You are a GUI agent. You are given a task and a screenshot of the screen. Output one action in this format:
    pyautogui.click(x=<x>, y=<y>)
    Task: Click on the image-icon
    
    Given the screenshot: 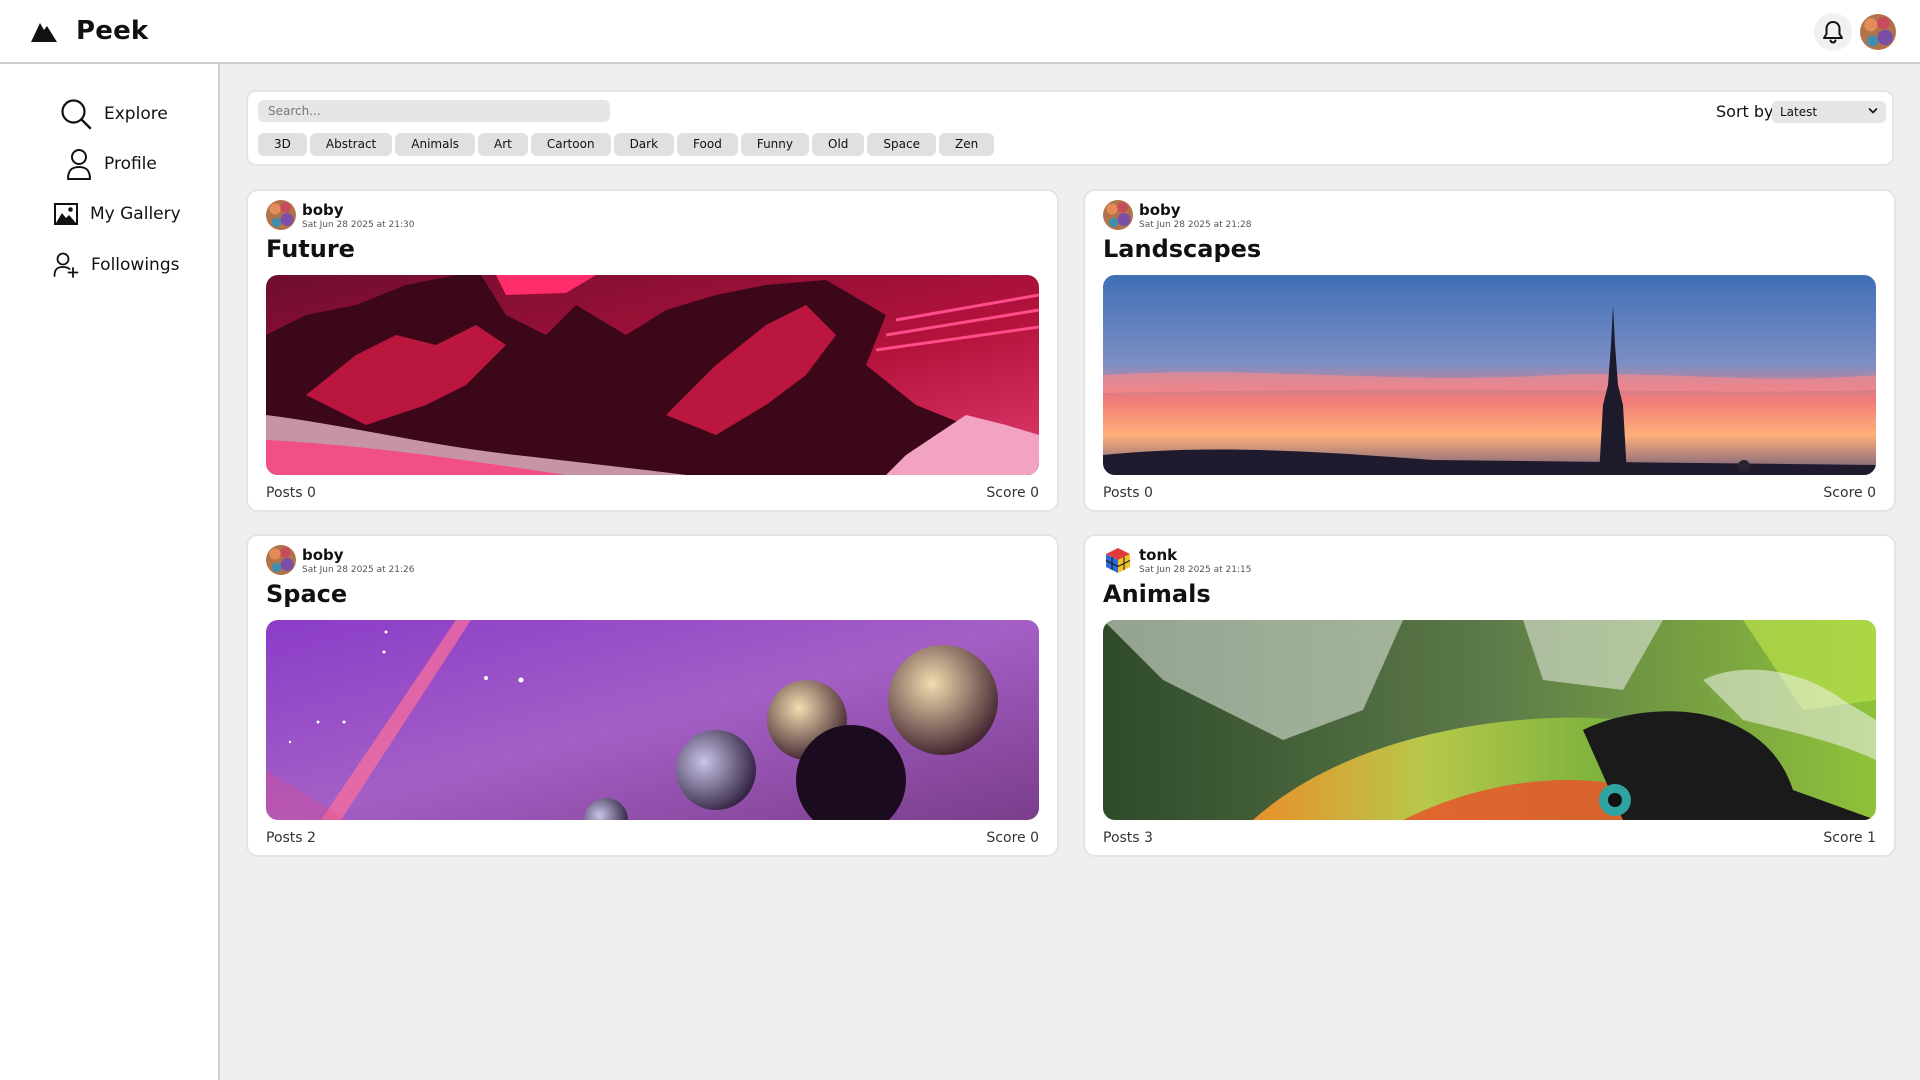 What is the action you would take?
    pyautogui.click(x=66, y=214)
    